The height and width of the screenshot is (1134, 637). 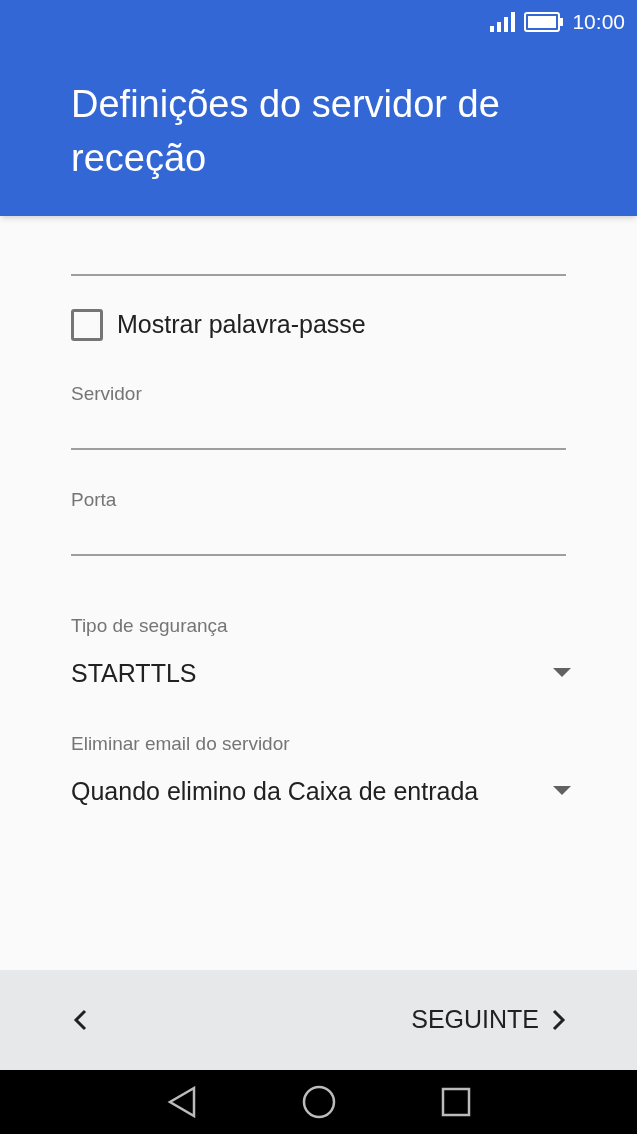 What do you see at coordinates (455, 1102) in the screenshot?
I see `recents-icon` at bounding box center [455, 1102].